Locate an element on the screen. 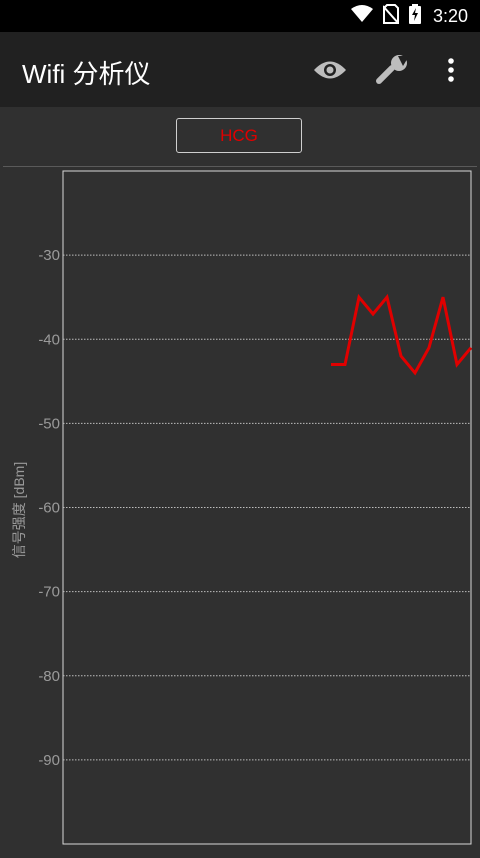  no-sim-icon is located at coordinates (391, 16).